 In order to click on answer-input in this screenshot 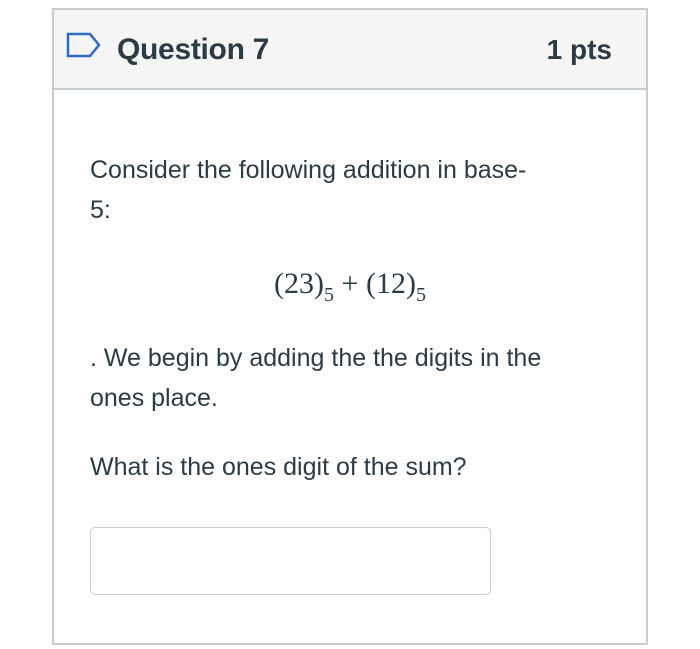, I will do `click(290, 561)`.